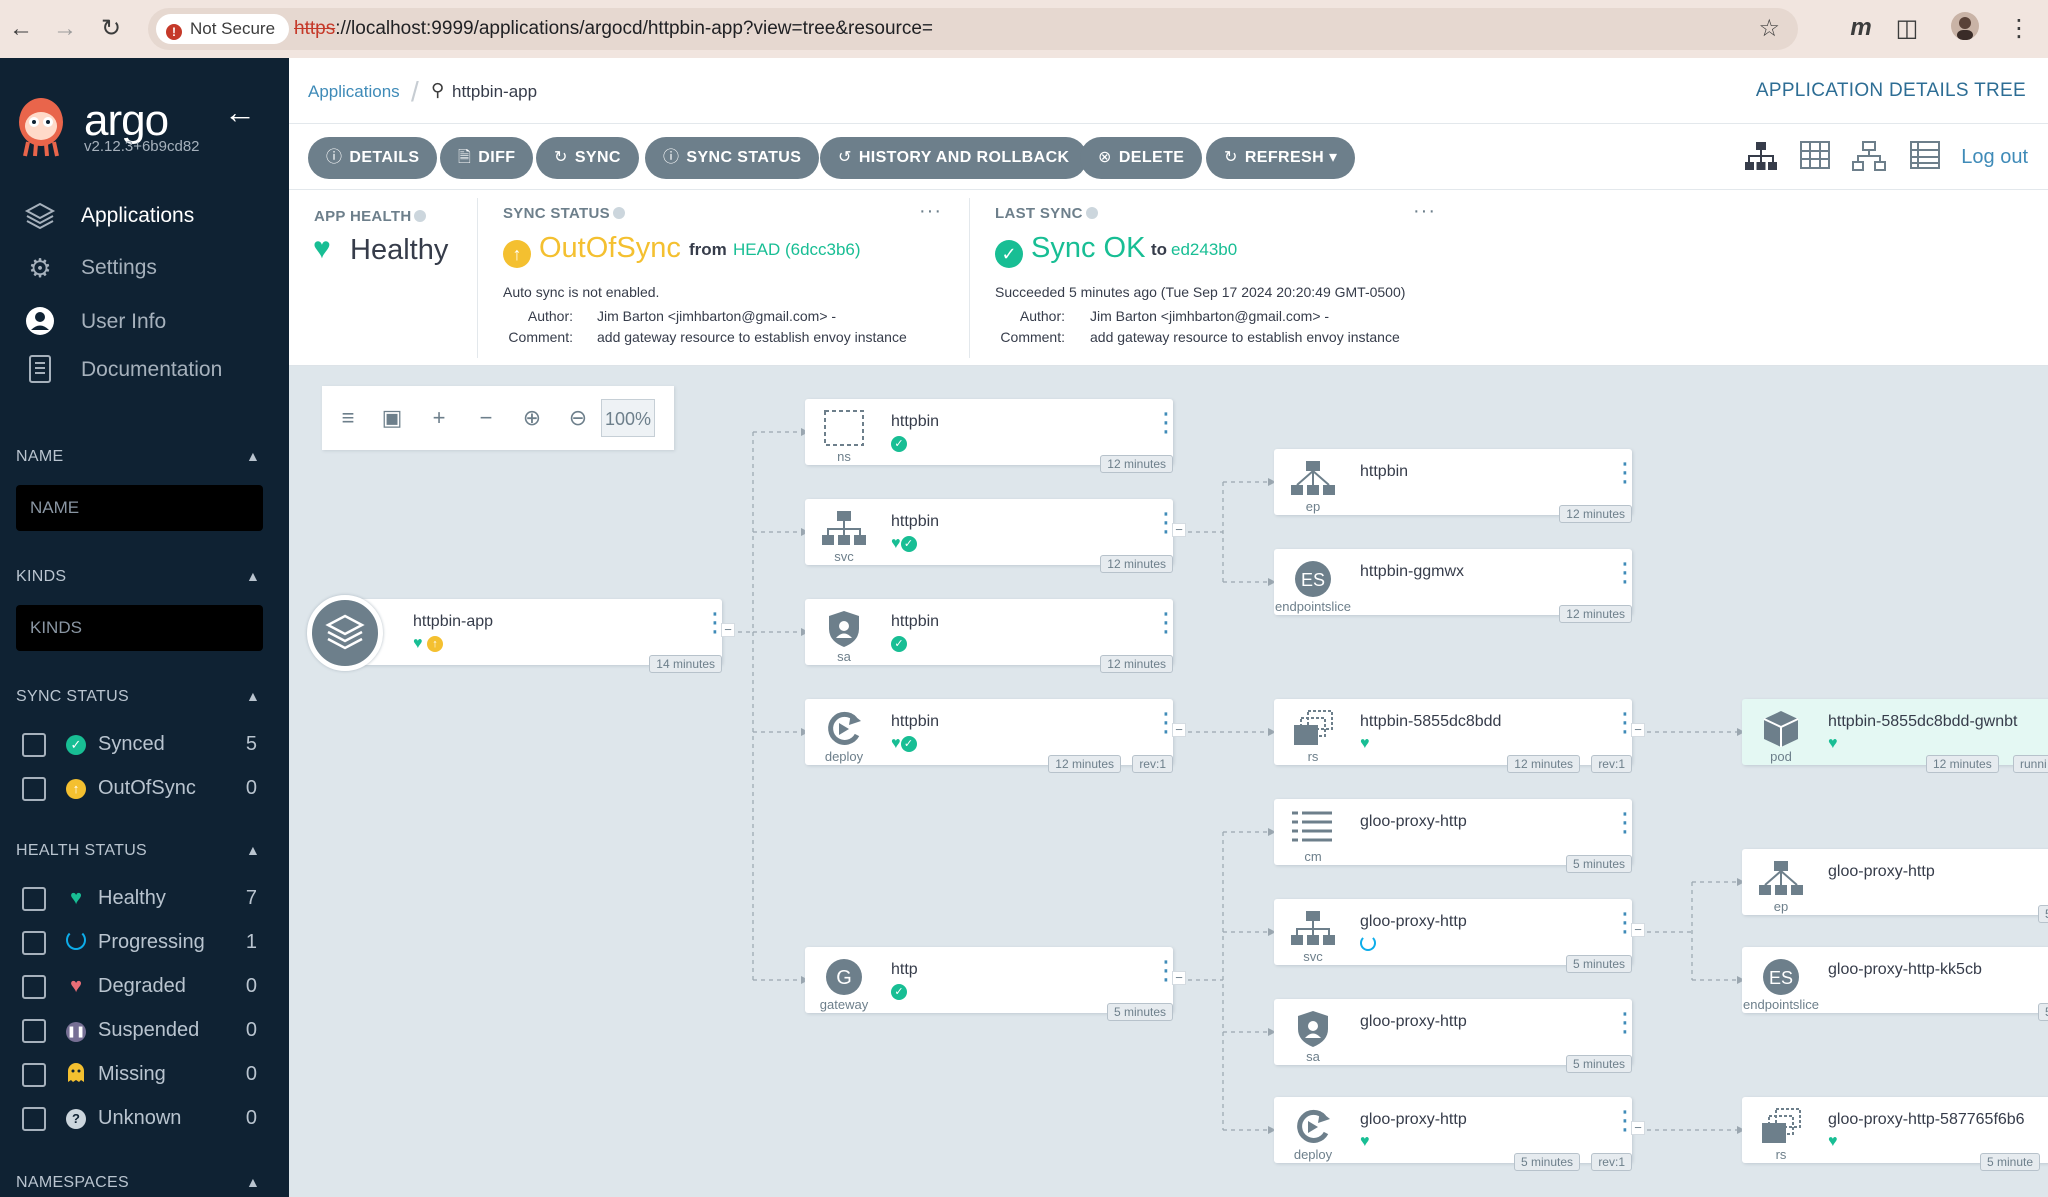 The image size is (2048, 1197). What do you see at coordinates (628, 418) in the screenshot?
I see `zoom-percentage: 100%` at bounding box center [628, 418].